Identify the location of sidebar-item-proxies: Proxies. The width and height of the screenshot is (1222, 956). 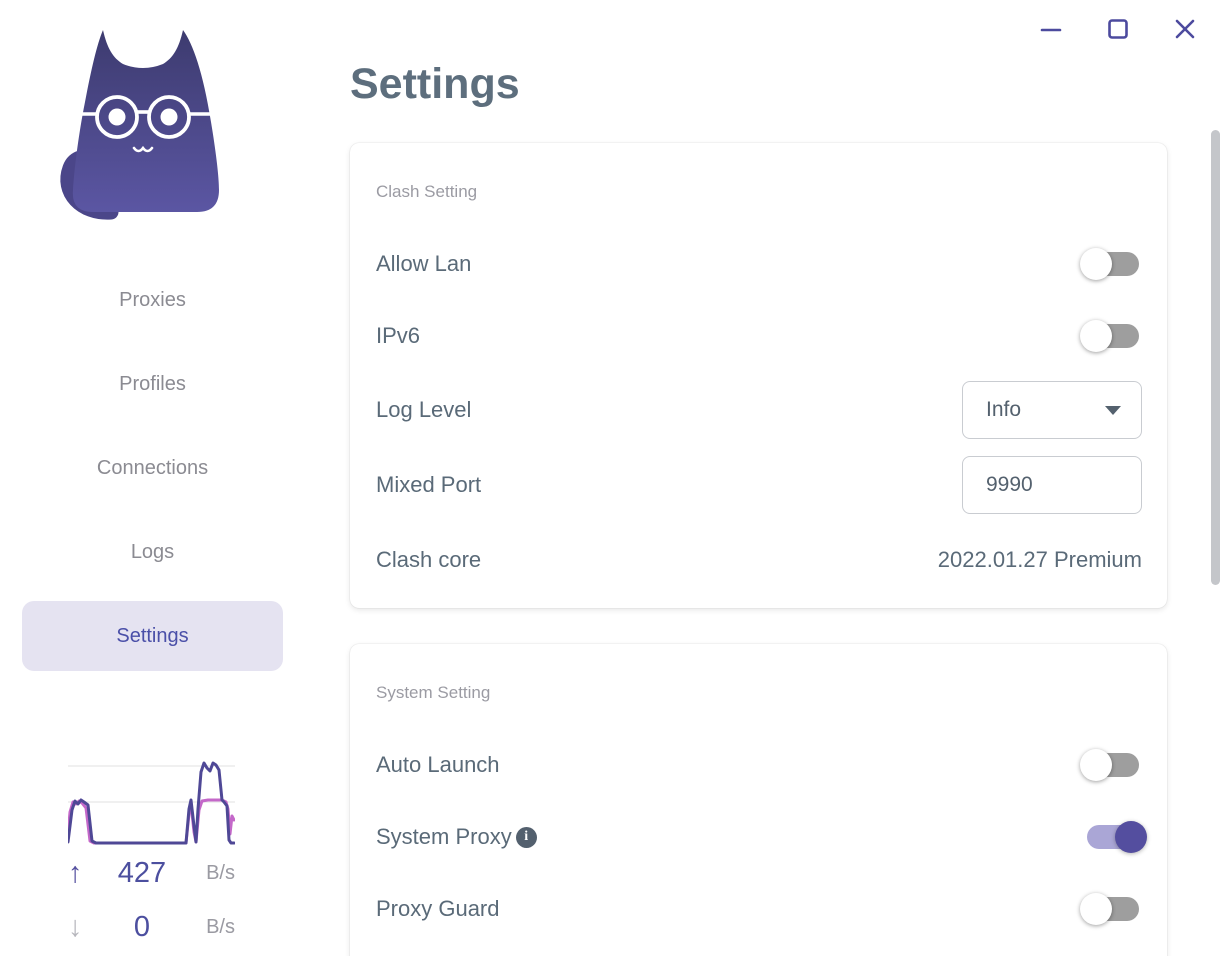
(152, 300).